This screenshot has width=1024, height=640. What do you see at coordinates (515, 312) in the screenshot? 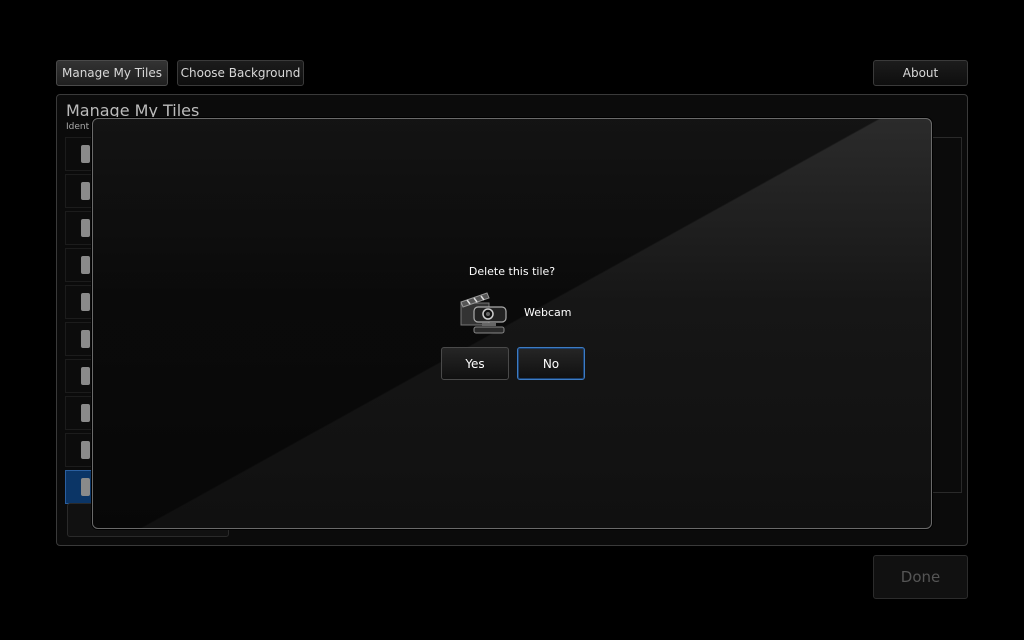
I see `tile-preview: Webcam` at bounding box center [515, 312].